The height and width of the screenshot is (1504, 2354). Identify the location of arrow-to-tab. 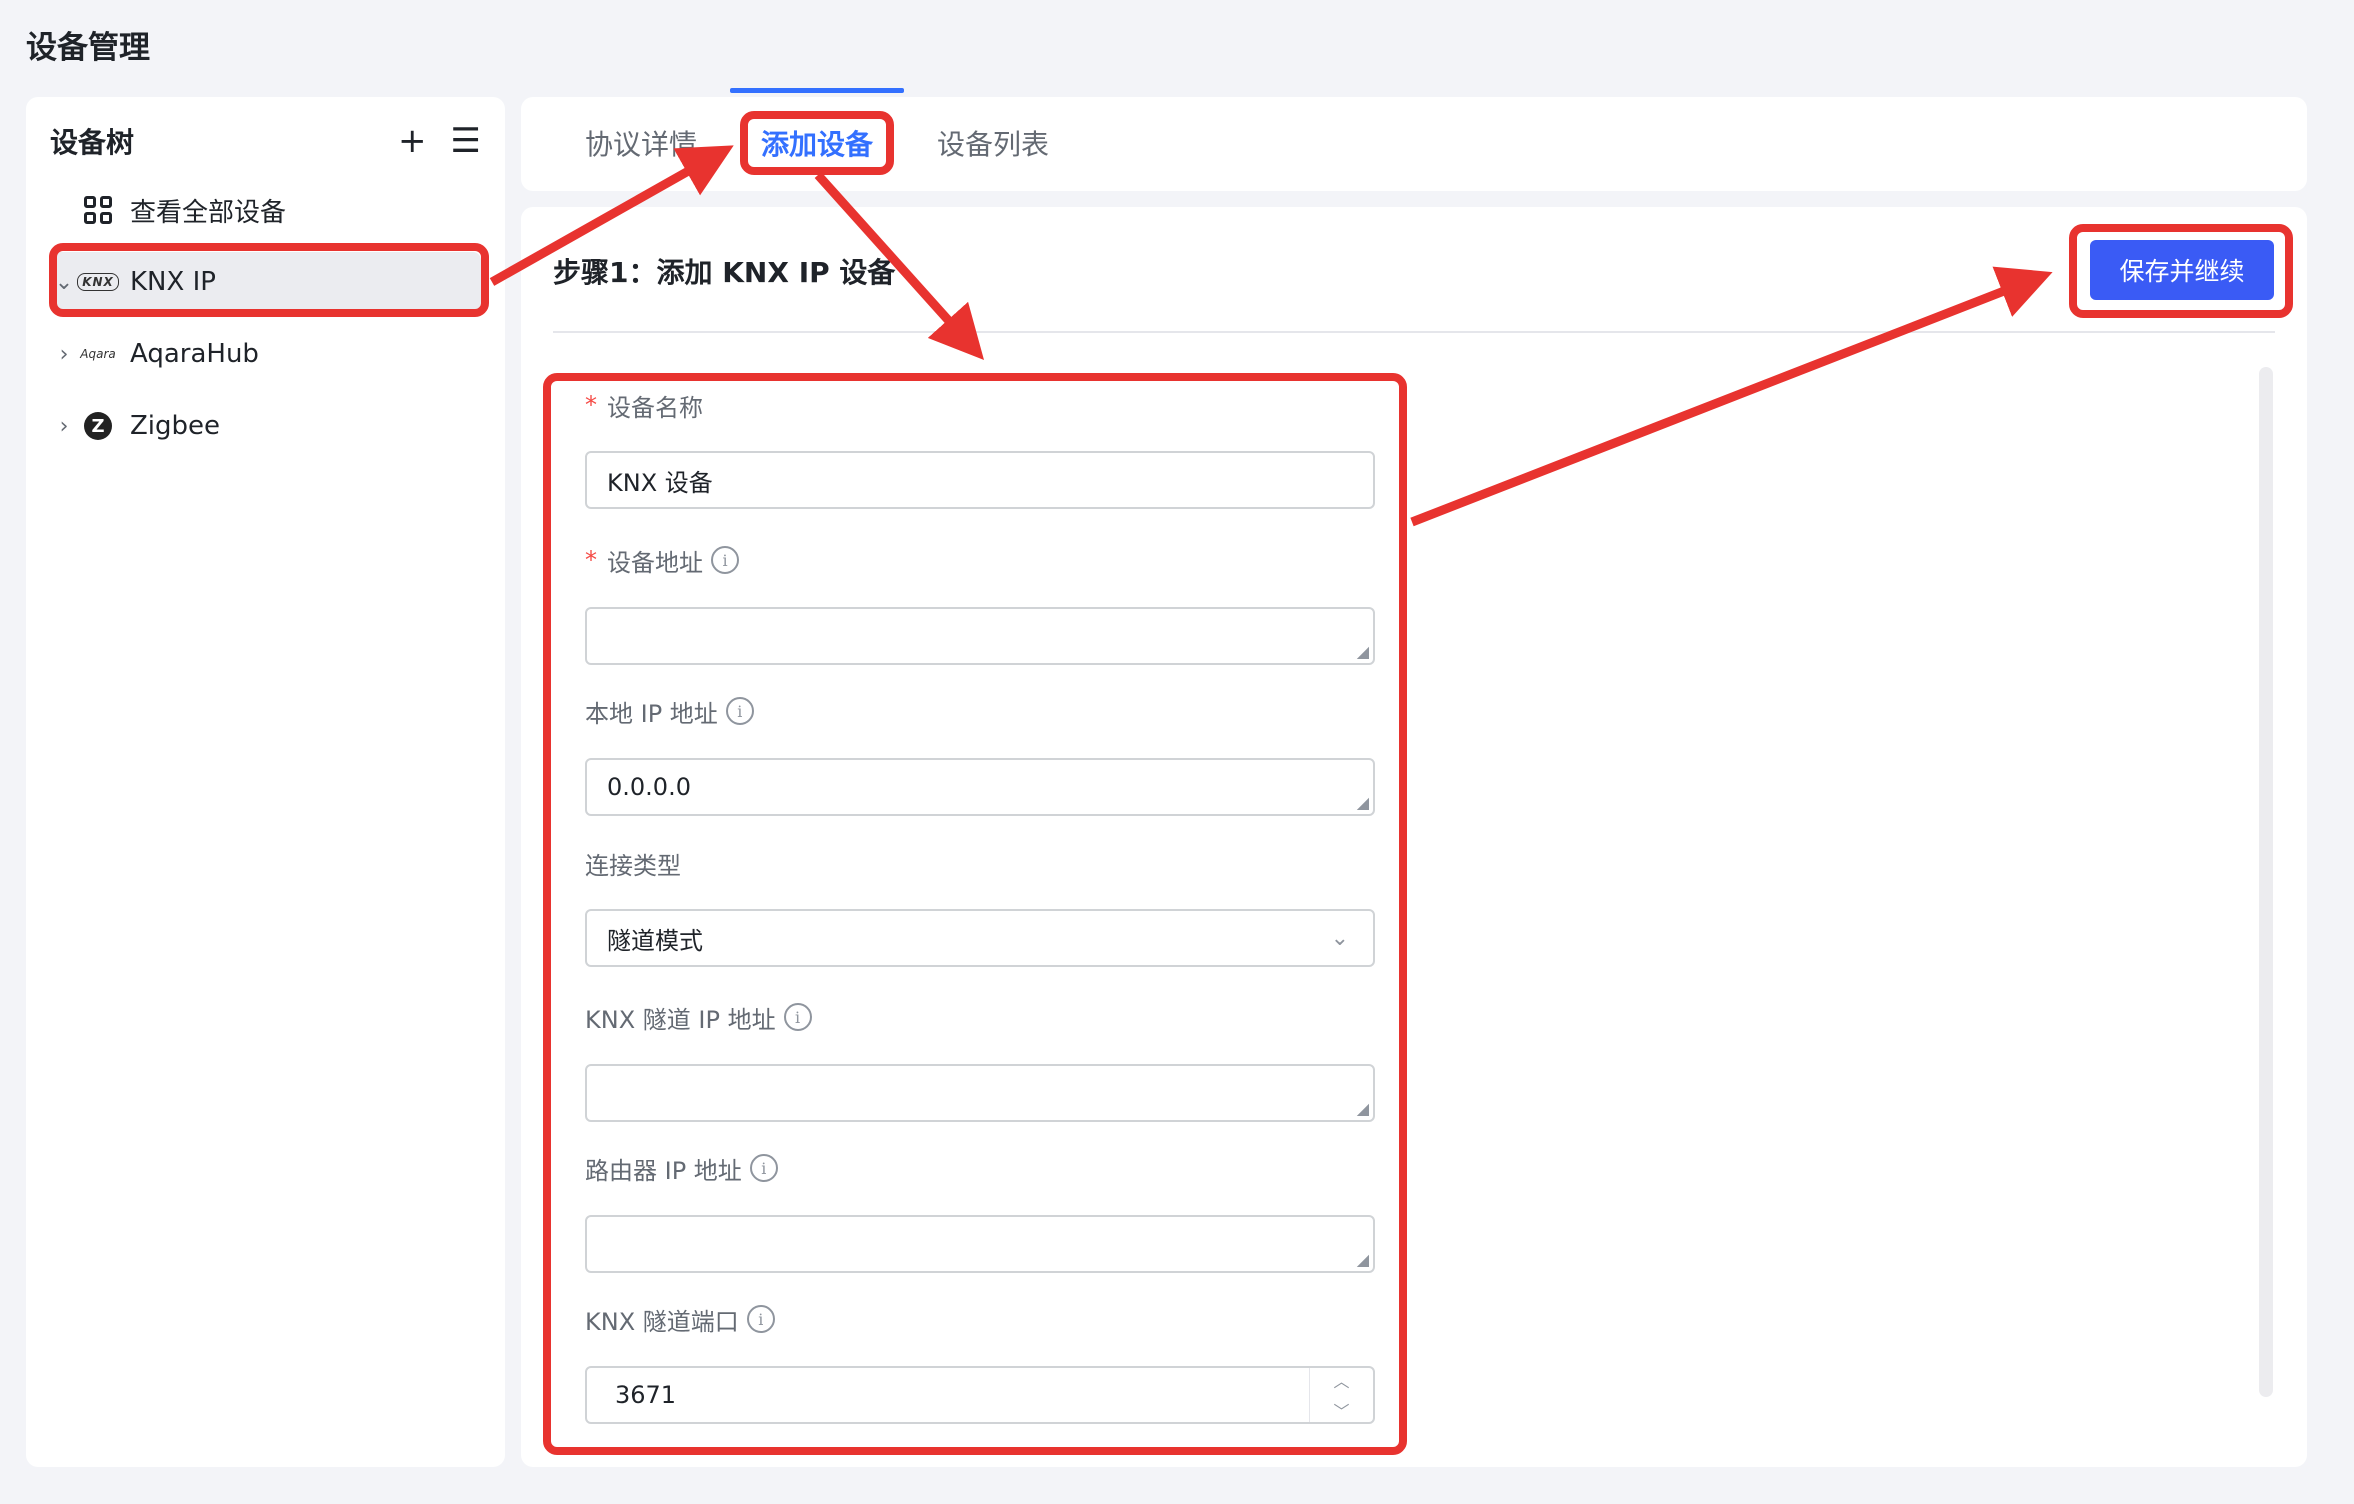
(611, 215).